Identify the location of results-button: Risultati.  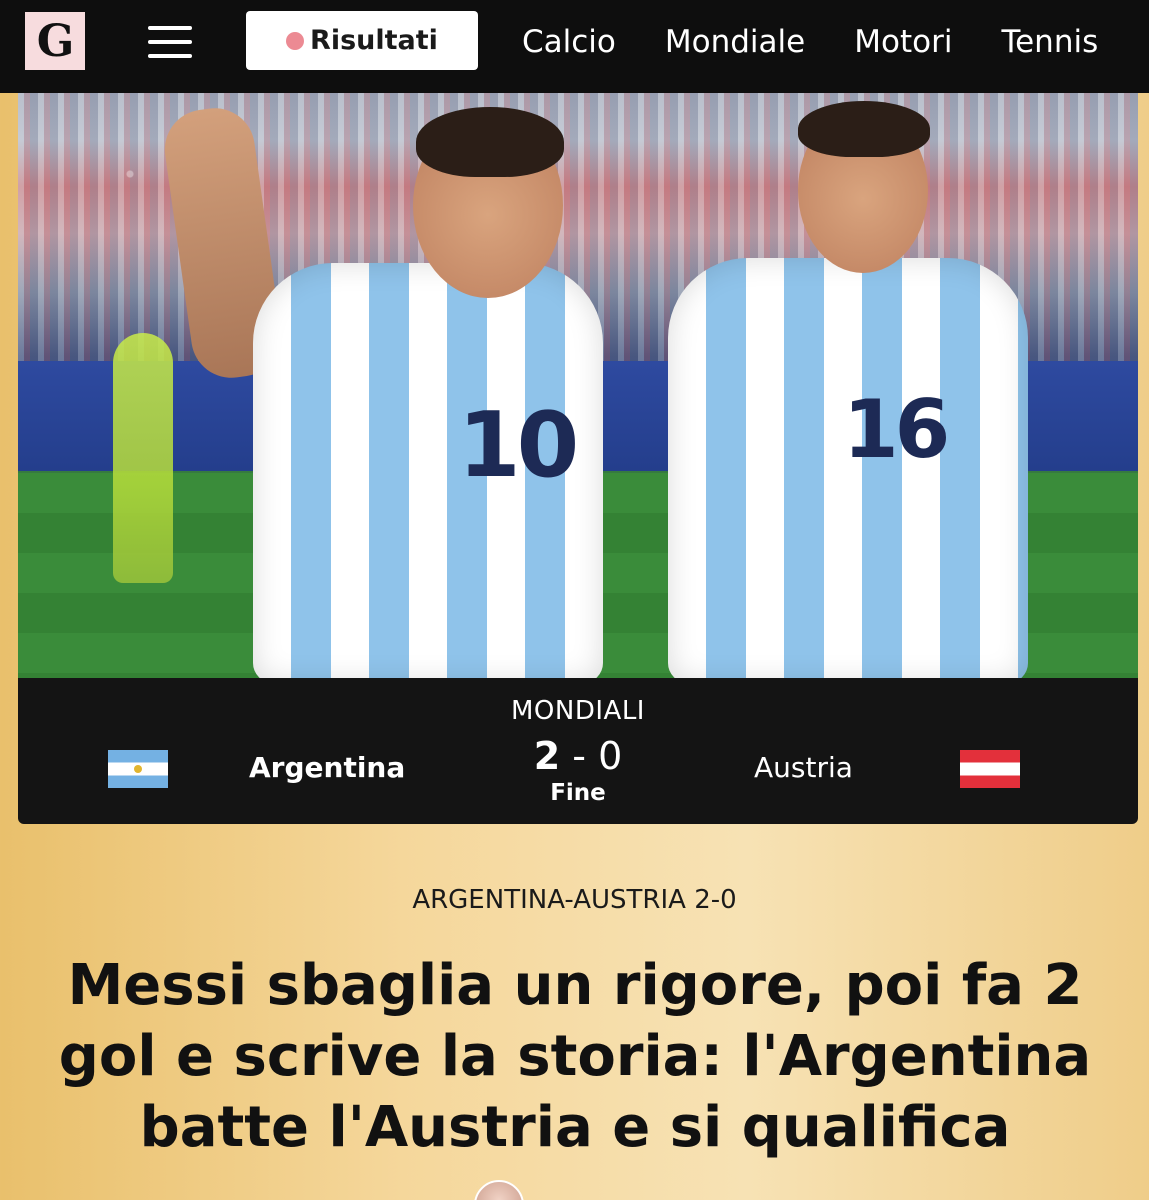
(362, 40).